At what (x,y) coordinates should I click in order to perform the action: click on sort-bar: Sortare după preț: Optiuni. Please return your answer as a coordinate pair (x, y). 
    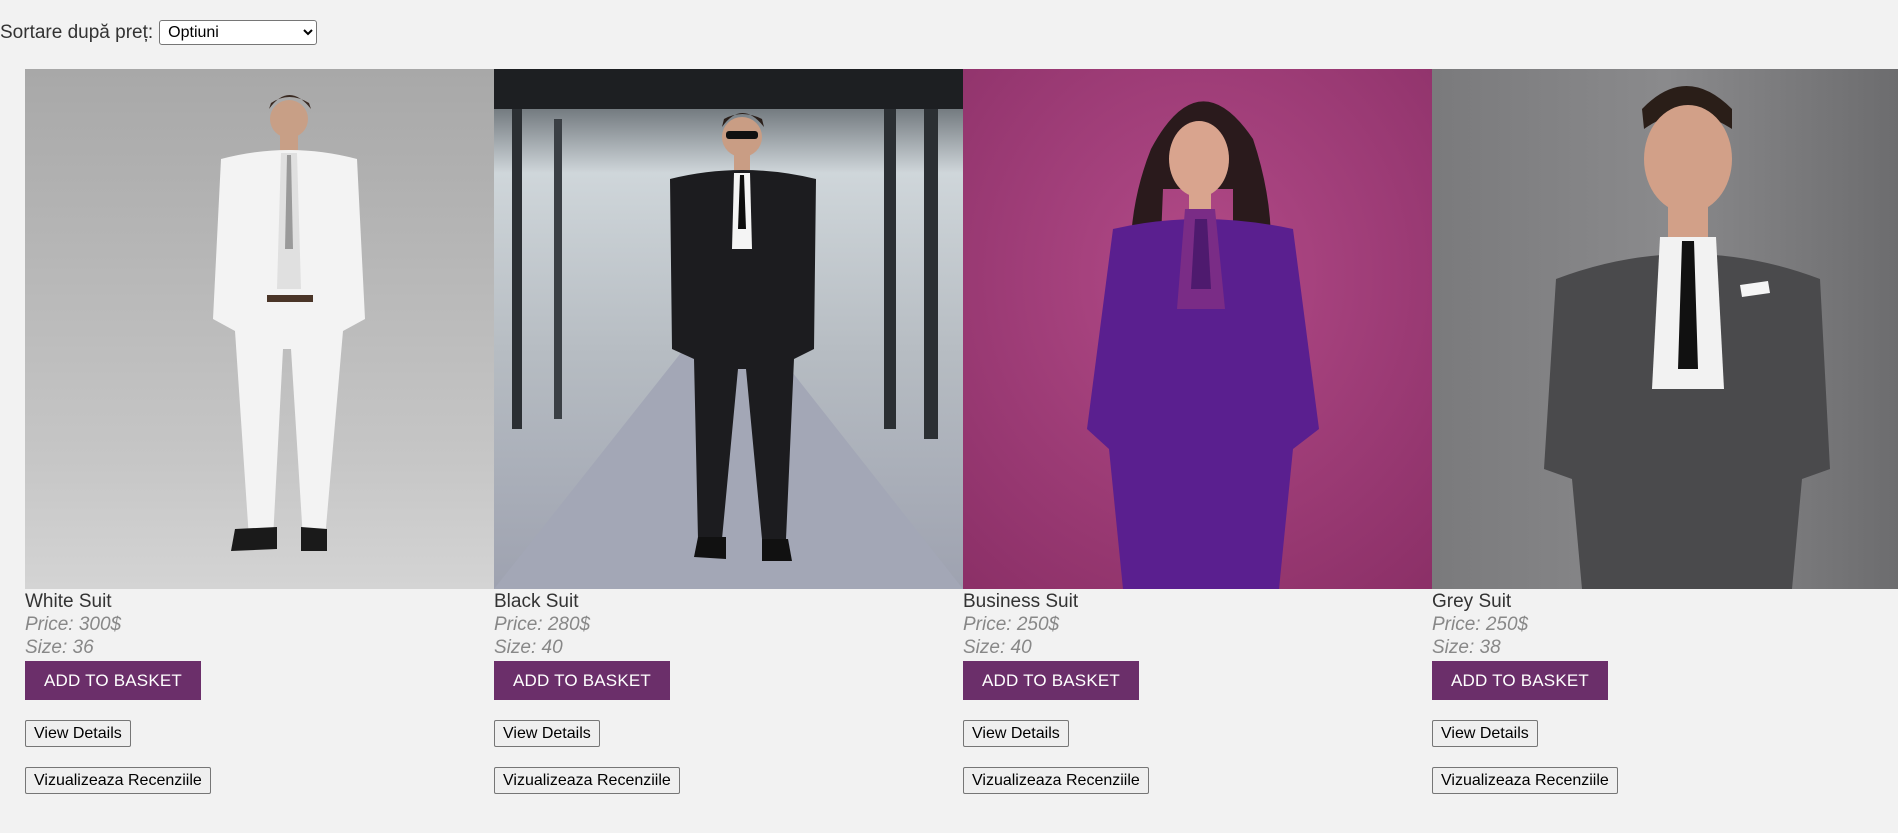
    Looking at the image, I should click on (159, 32).